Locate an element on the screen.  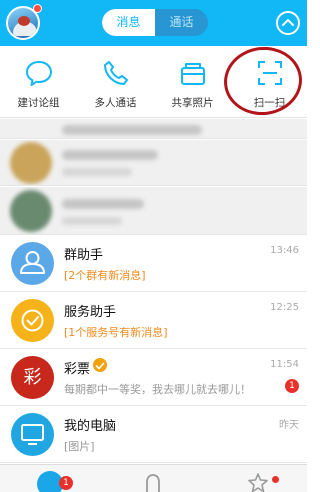
menu-item-group-call: 多人通话 is located at coordinates (115, 82).